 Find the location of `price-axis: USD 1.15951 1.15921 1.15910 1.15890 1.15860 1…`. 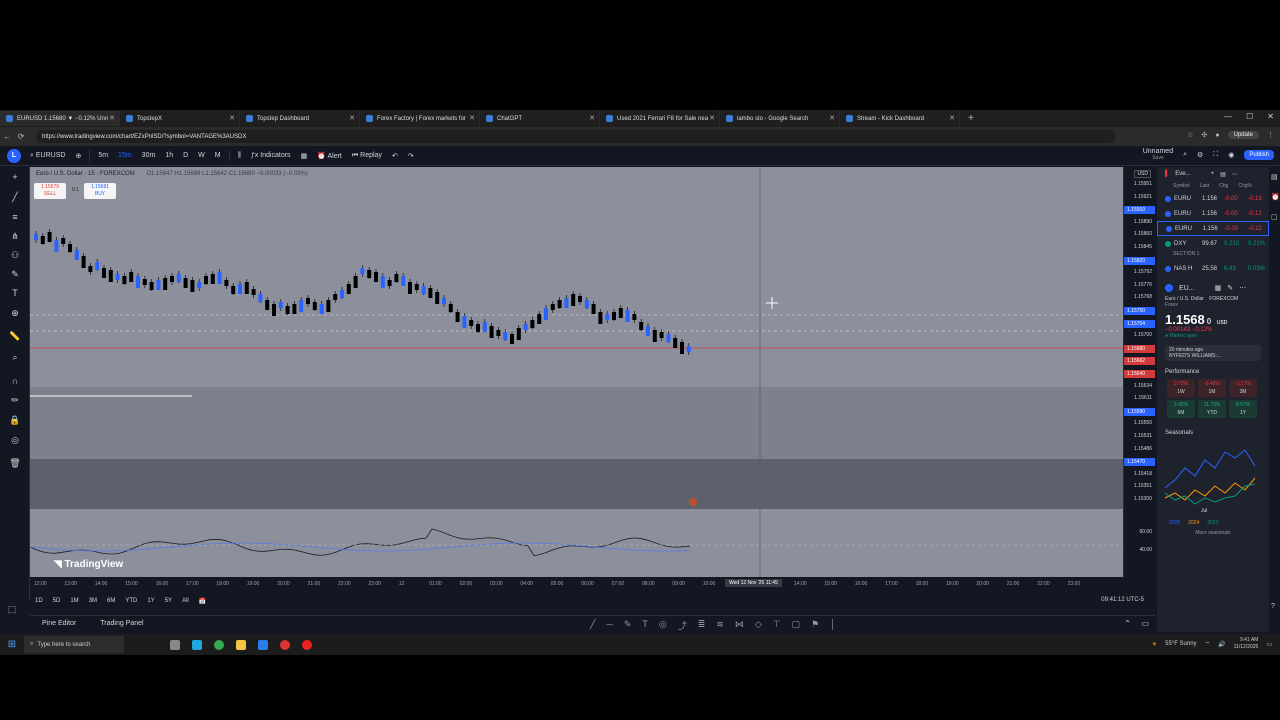

price-axis: USD 1.15951 1.15921 1.15910 1.15890 1.15860 1… is located at coordinates (1139, 372).